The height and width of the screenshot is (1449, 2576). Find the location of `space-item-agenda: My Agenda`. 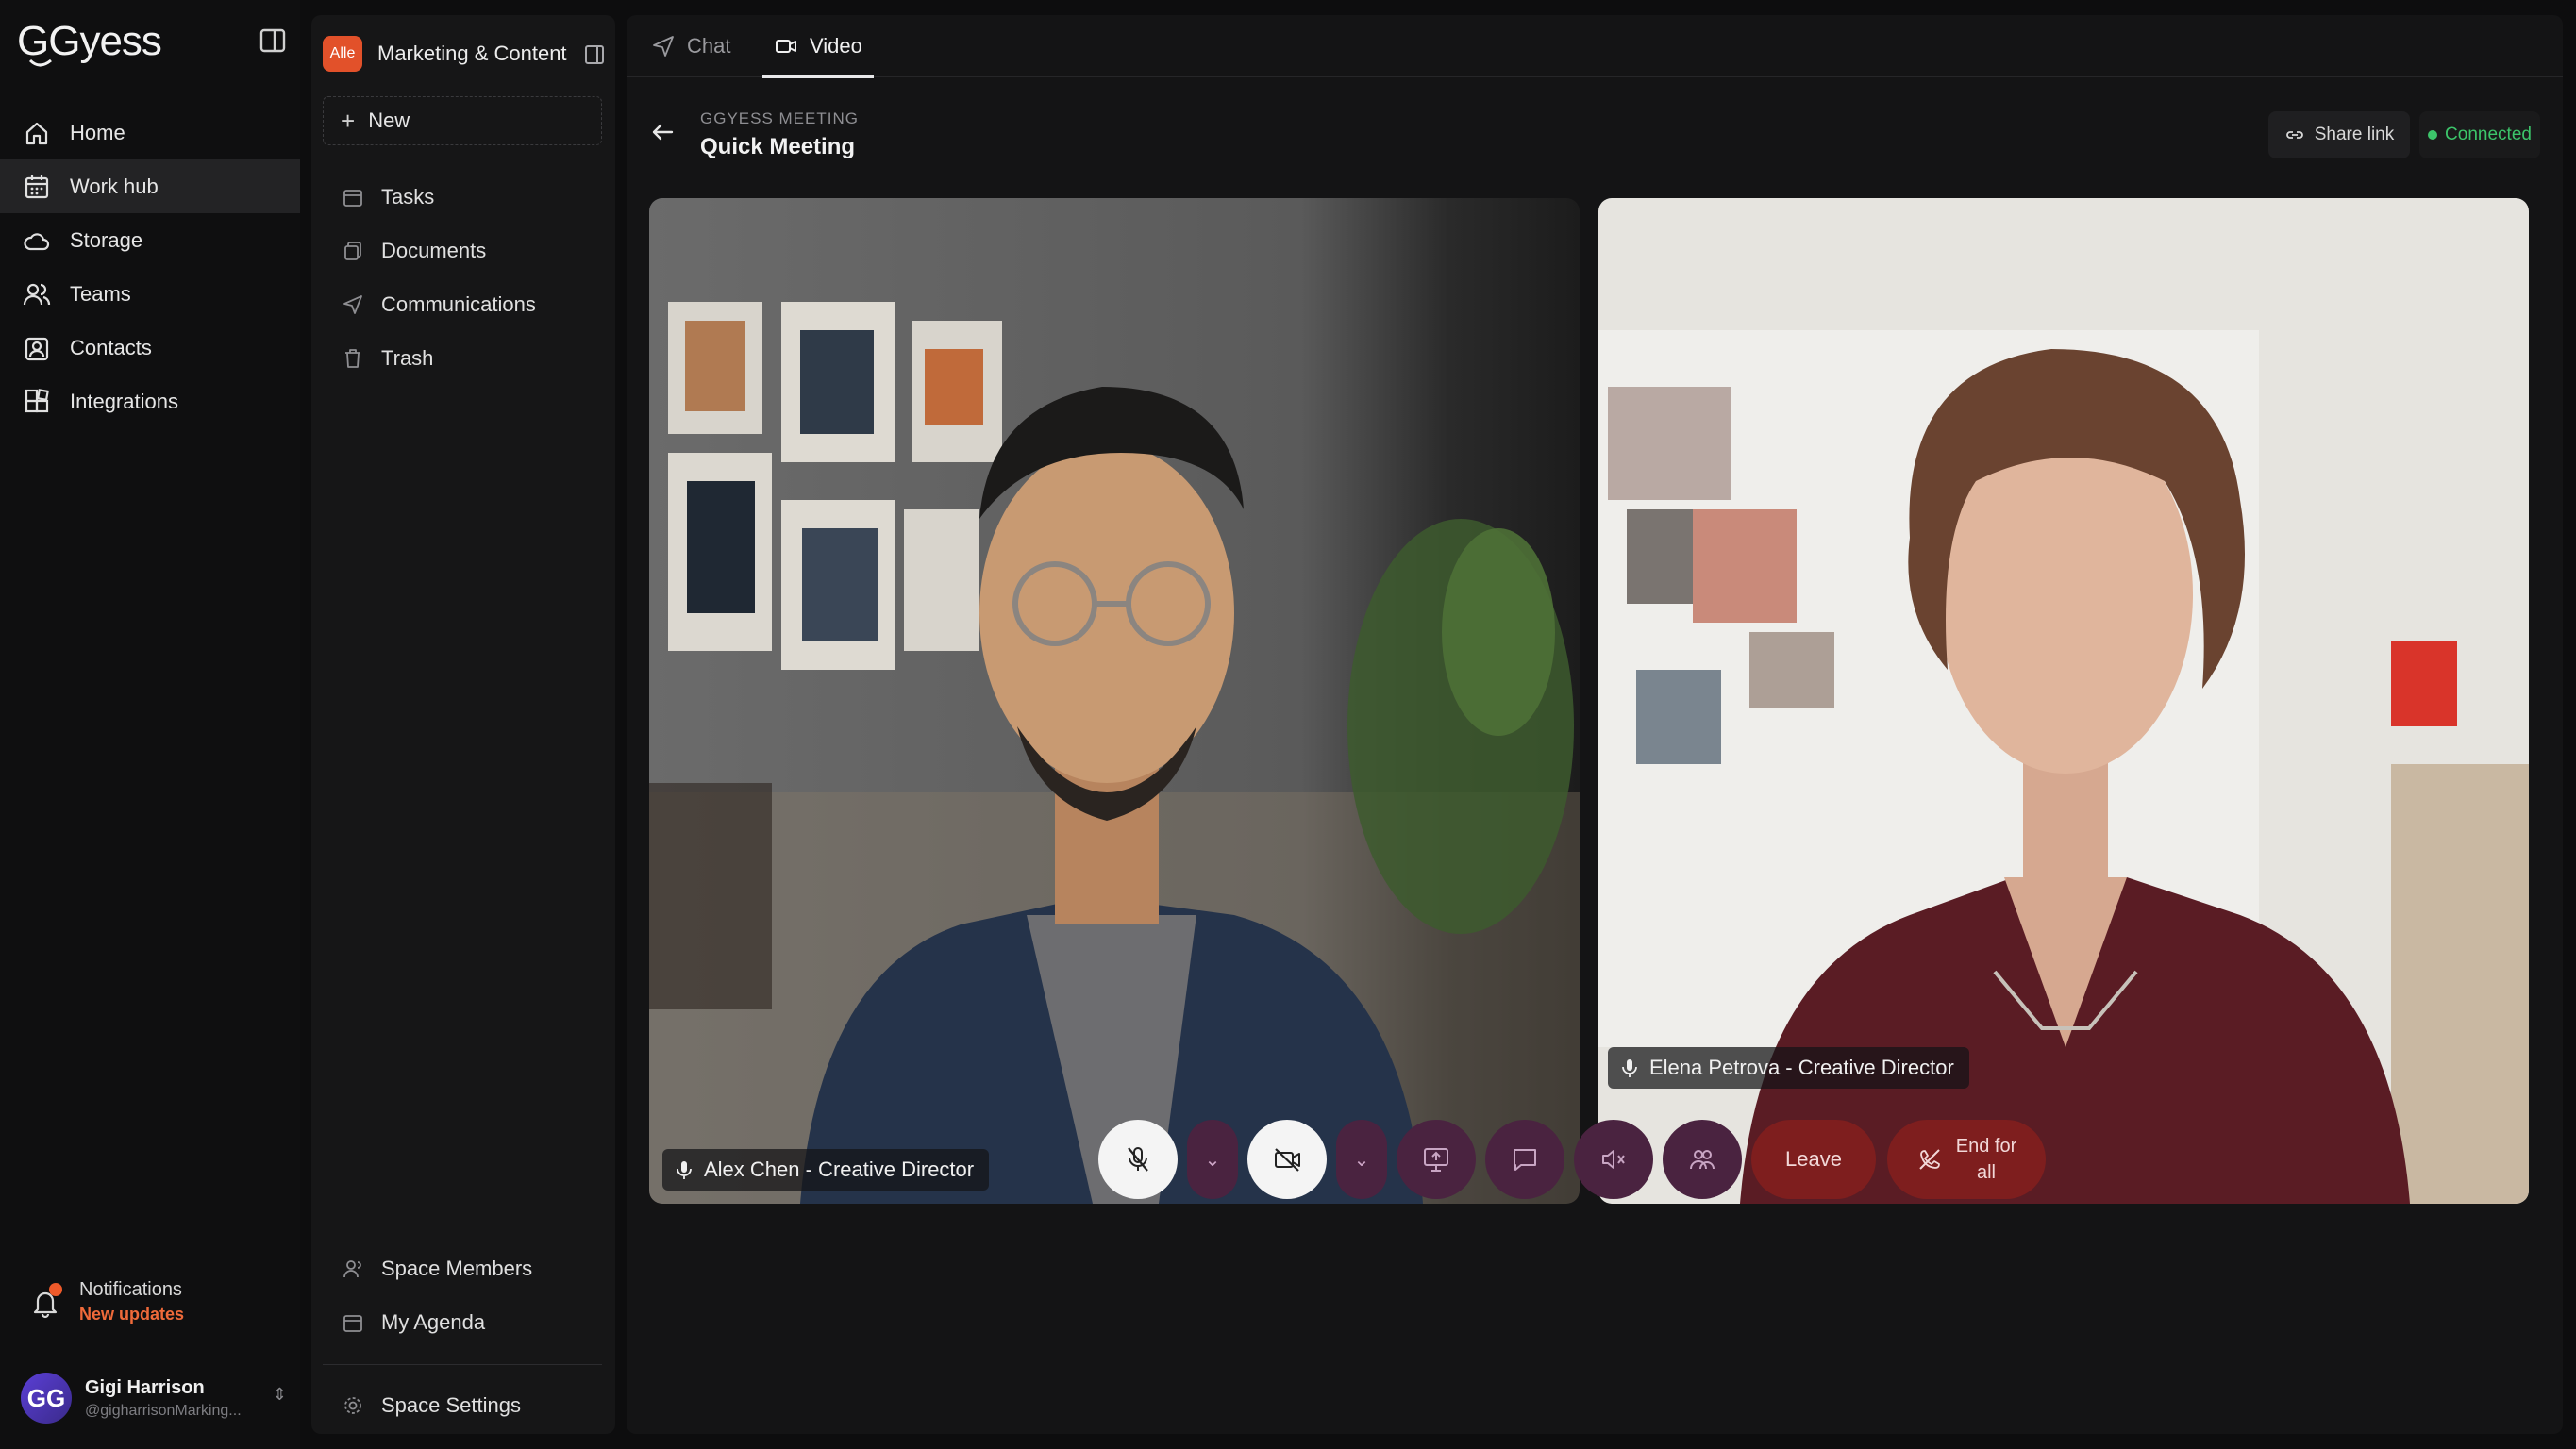

space-item-agenda: My Agenda is located at coordinates (462, 1322).